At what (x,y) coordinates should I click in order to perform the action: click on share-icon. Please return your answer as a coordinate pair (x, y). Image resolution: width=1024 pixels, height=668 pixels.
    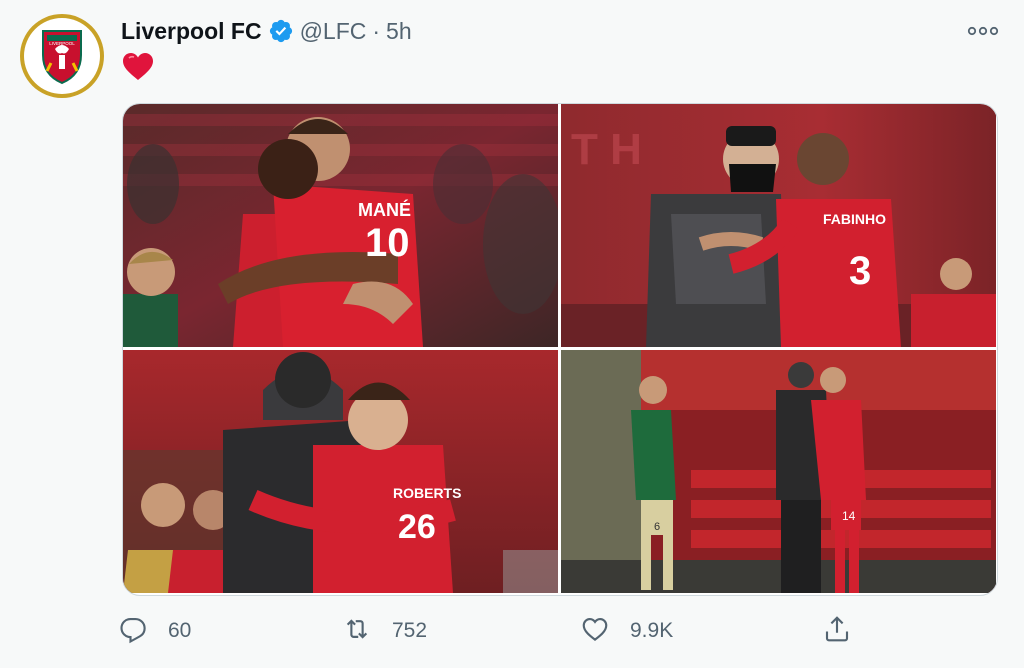
    Looking at the image, I should click on (837, 631).